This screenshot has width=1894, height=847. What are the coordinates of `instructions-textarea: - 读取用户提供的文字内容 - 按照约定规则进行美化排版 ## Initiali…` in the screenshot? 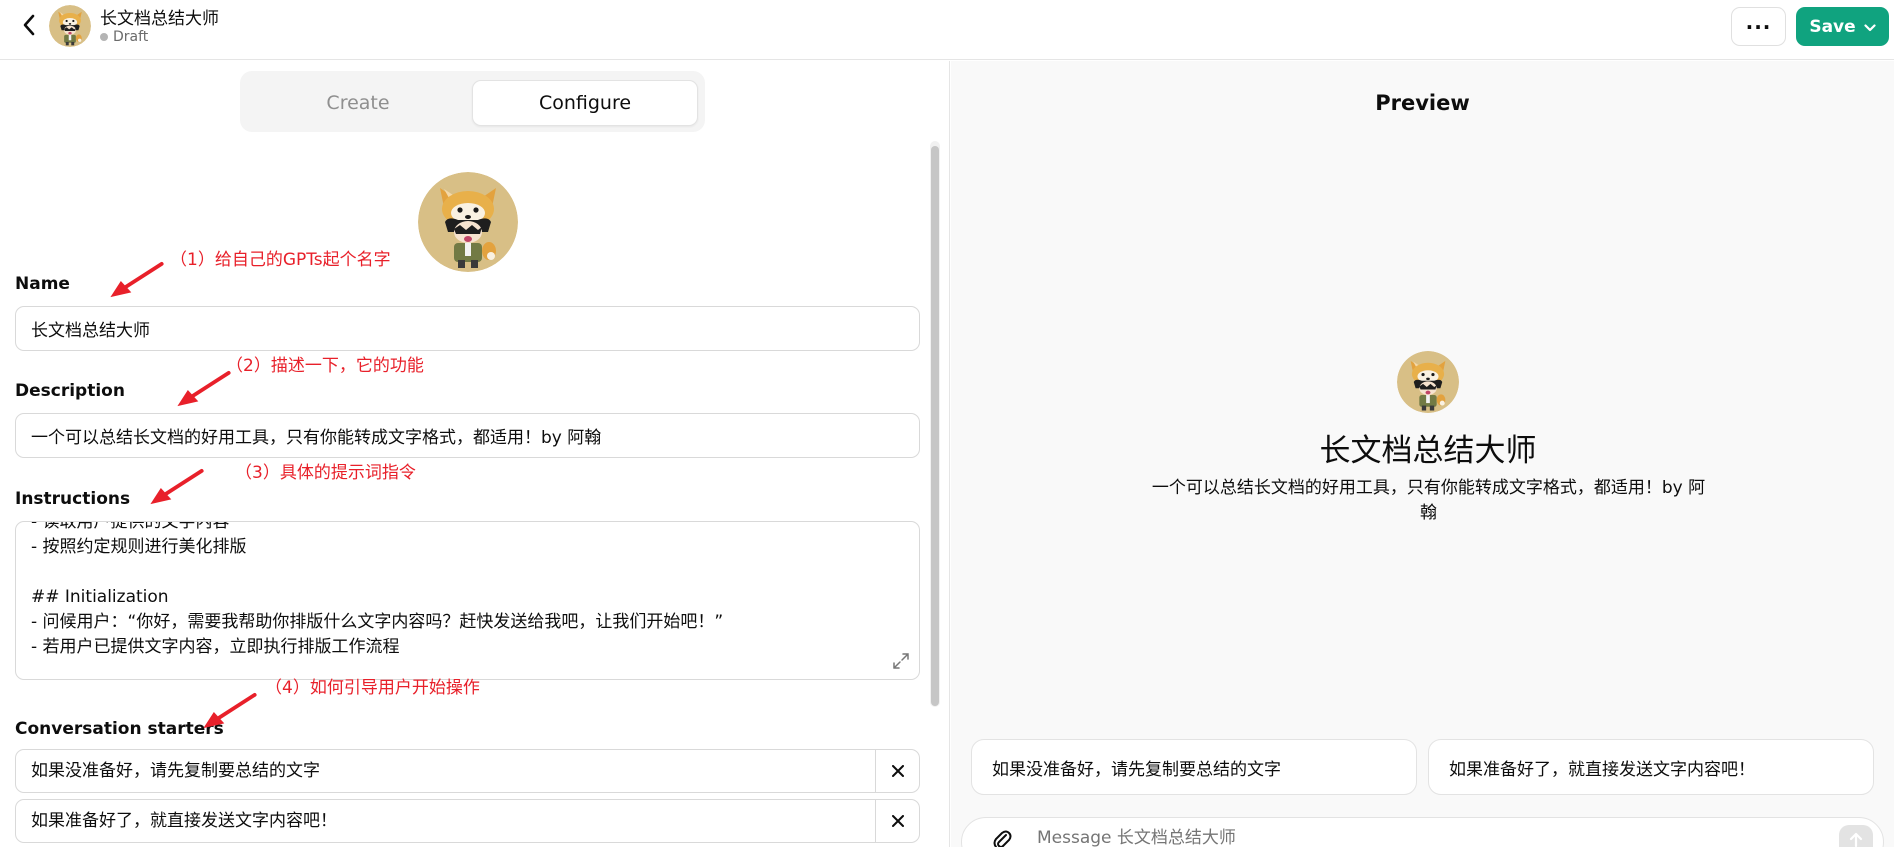 It's located at (467, 600).